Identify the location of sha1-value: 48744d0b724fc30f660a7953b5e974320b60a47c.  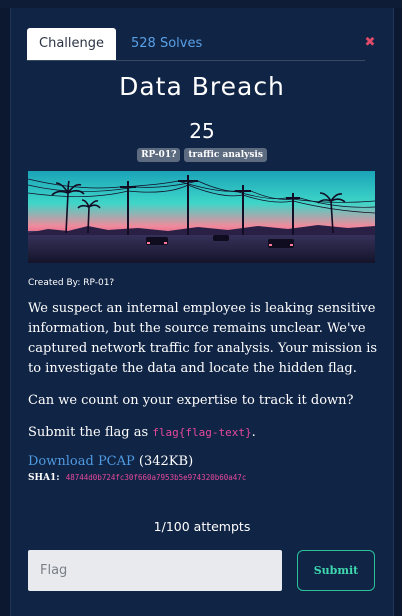
(156, 477).